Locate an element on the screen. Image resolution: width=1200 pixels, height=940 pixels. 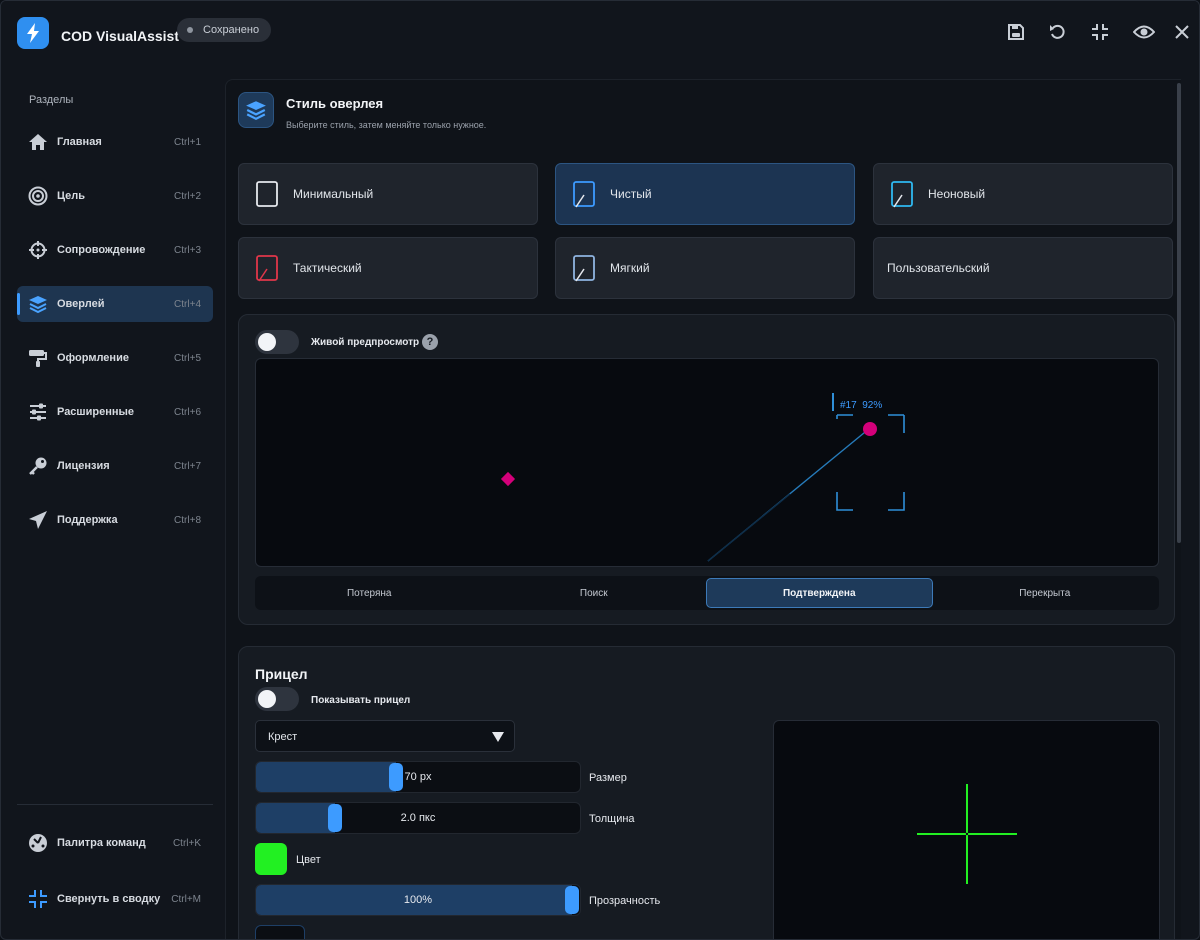
sidebar-item-shortcut: Ctrl+2 is located at coordinates (187, 196).